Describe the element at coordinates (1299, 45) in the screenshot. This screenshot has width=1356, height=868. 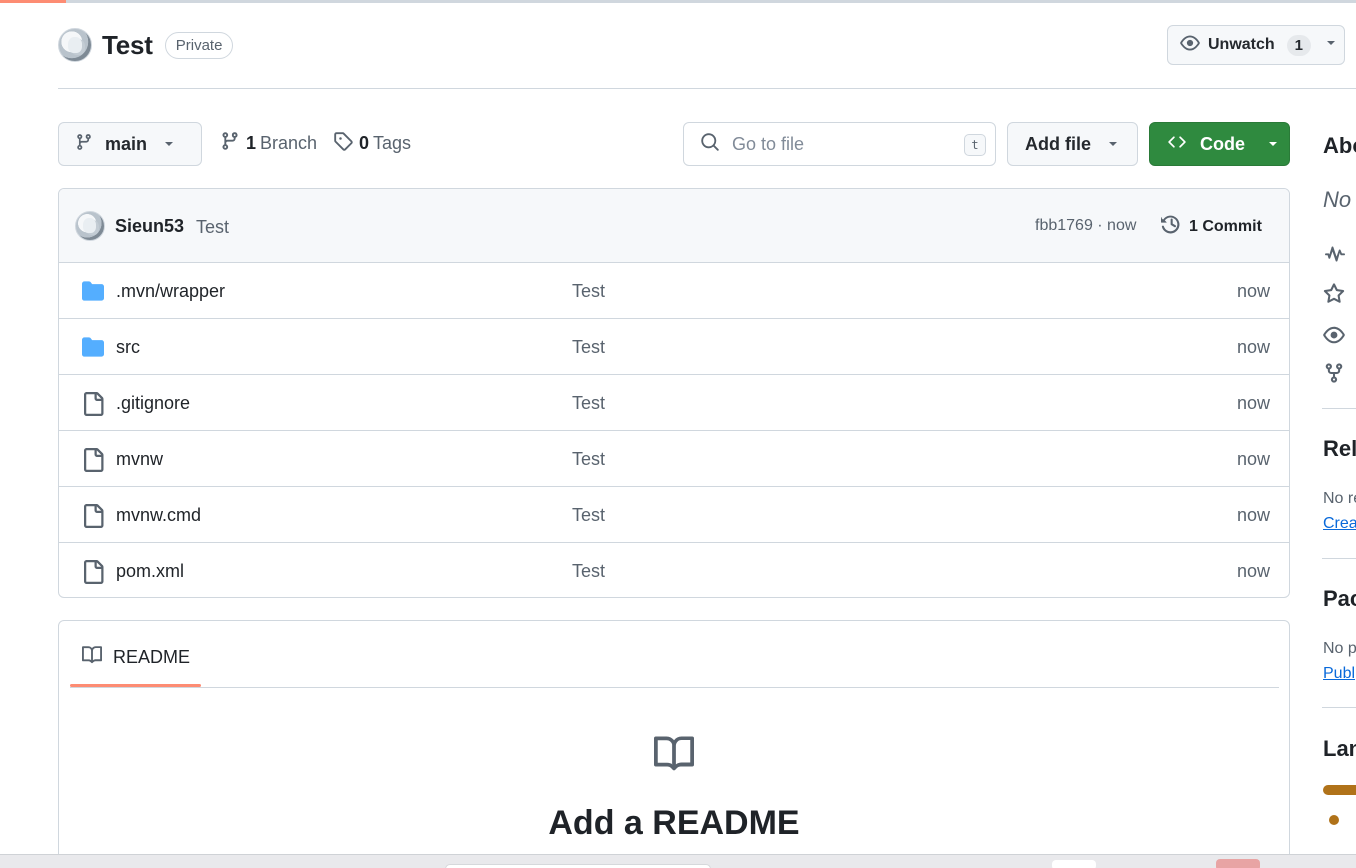
I see `watchers-count: 1` at that location.